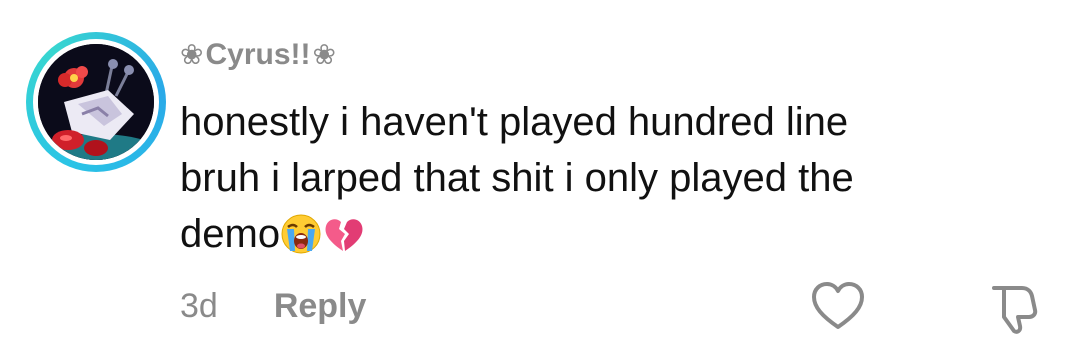 The height and width of the screenshot is (360, 1080). I want to click on comment-timestamp: 3d, so click(199, 305).